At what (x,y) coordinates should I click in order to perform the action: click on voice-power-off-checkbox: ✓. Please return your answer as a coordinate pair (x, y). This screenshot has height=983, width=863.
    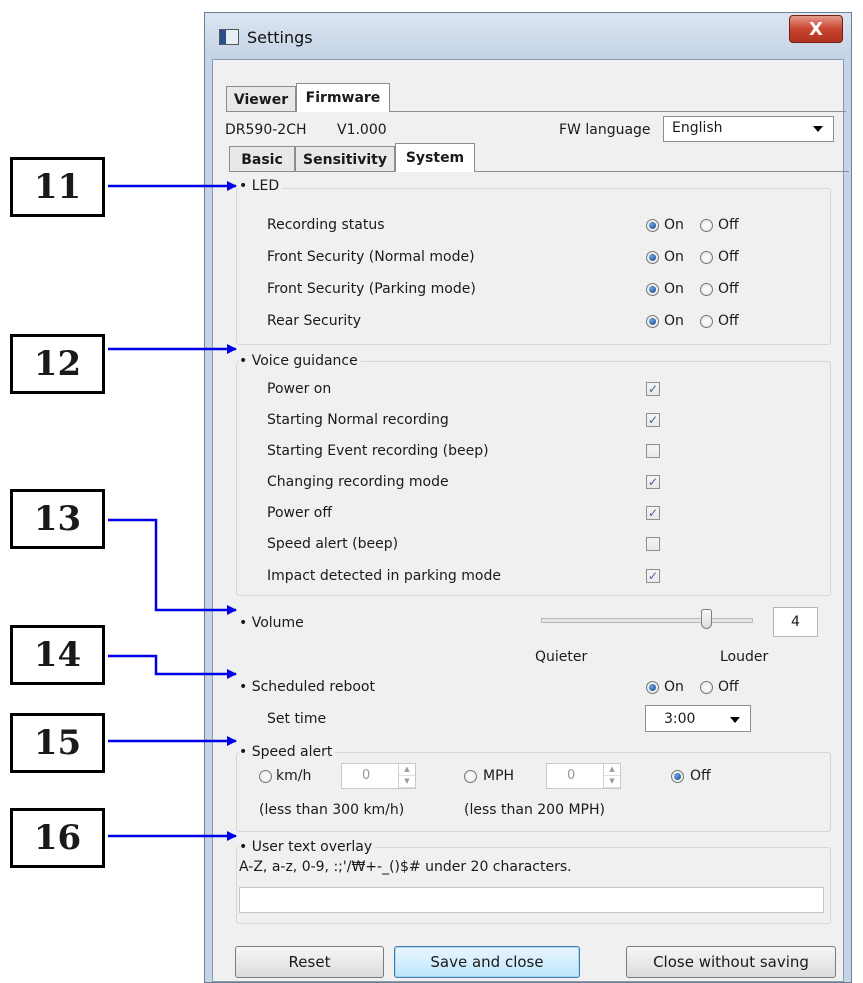
    Looking at the image, I should click on (653, 513).